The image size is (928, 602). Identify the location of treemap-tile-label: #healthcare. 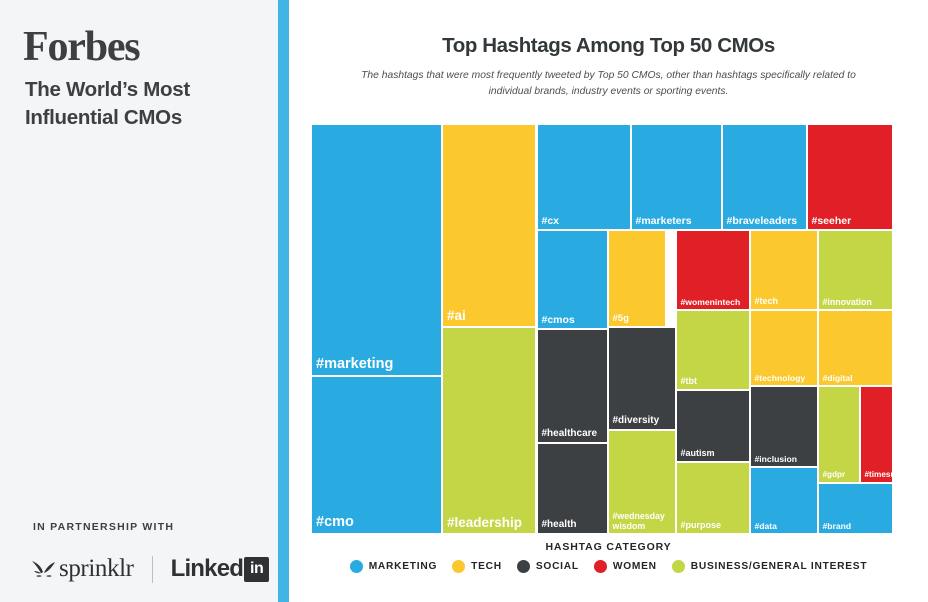
(569, 434).